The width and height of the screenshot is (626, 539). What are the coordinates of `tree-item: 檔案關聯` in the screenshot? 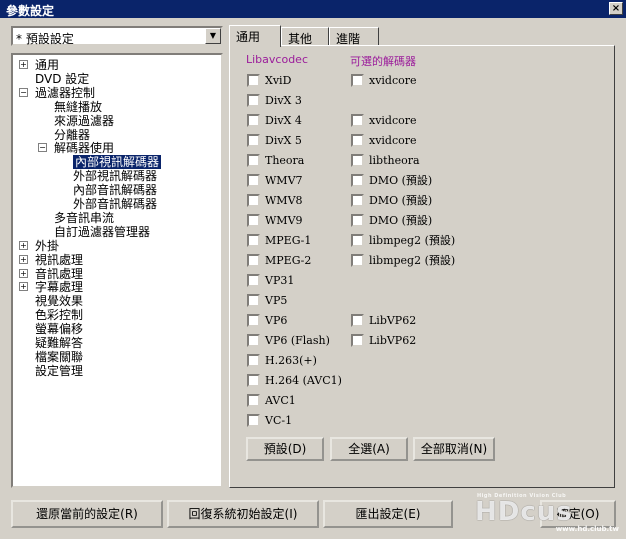 It's located at (116, 357).